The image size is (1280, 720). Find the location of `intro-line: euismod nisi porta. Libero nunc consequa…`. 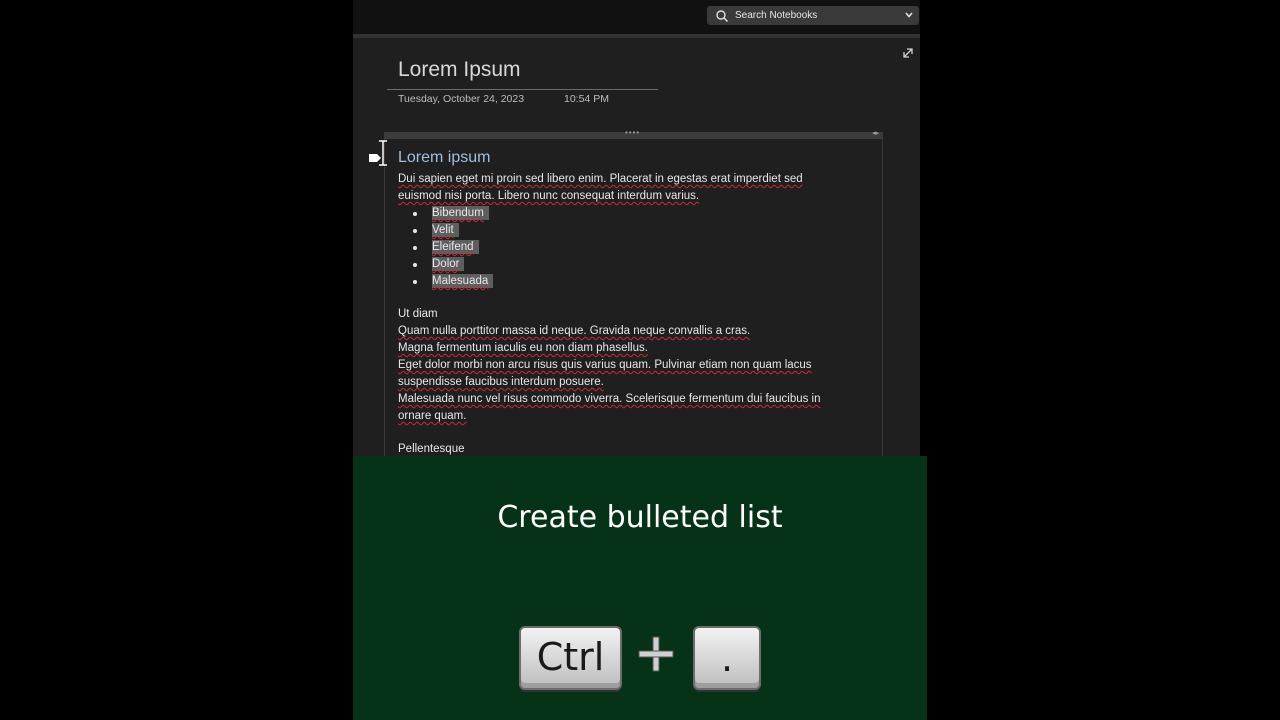

intro-line: euismod nisi porta. Libero nunc consequa… is located at coordinates (635, 196).